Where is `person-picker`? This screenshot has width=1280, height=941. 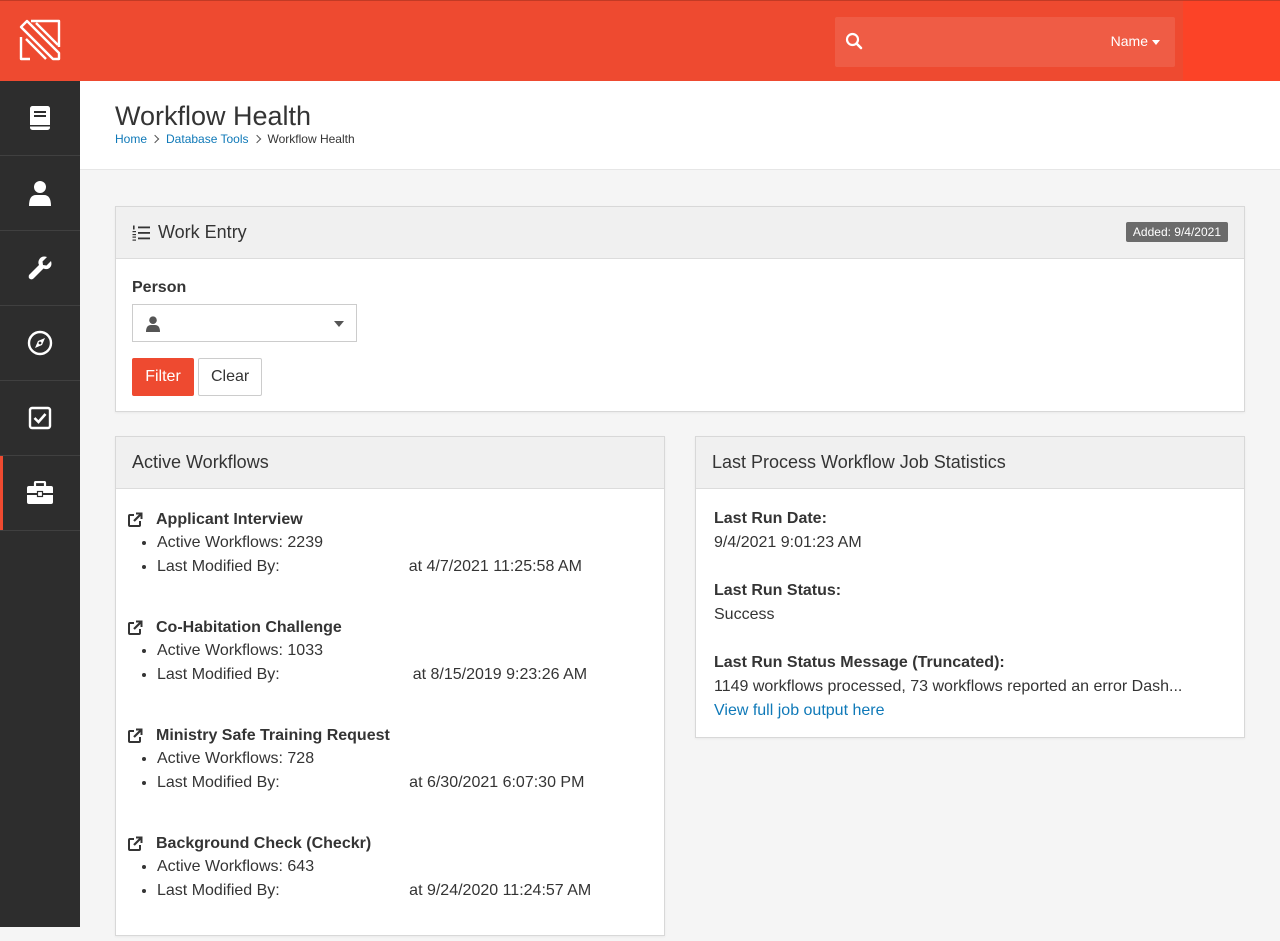
person-picker is located at coordinates (244, 323).